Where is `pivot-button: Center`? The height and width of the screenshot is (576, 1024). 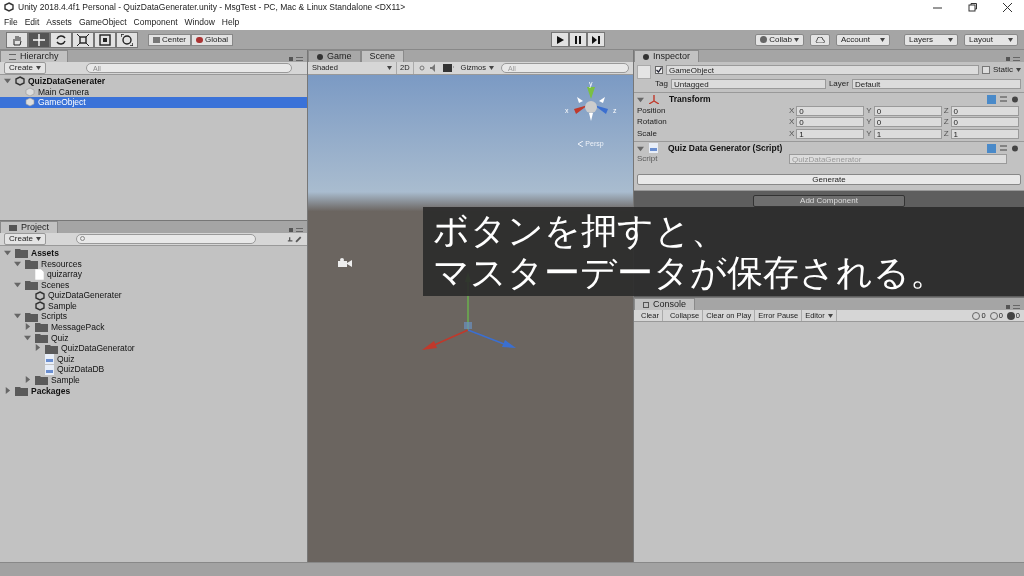
pivot-button: Center is located at coordinates (169, 39).